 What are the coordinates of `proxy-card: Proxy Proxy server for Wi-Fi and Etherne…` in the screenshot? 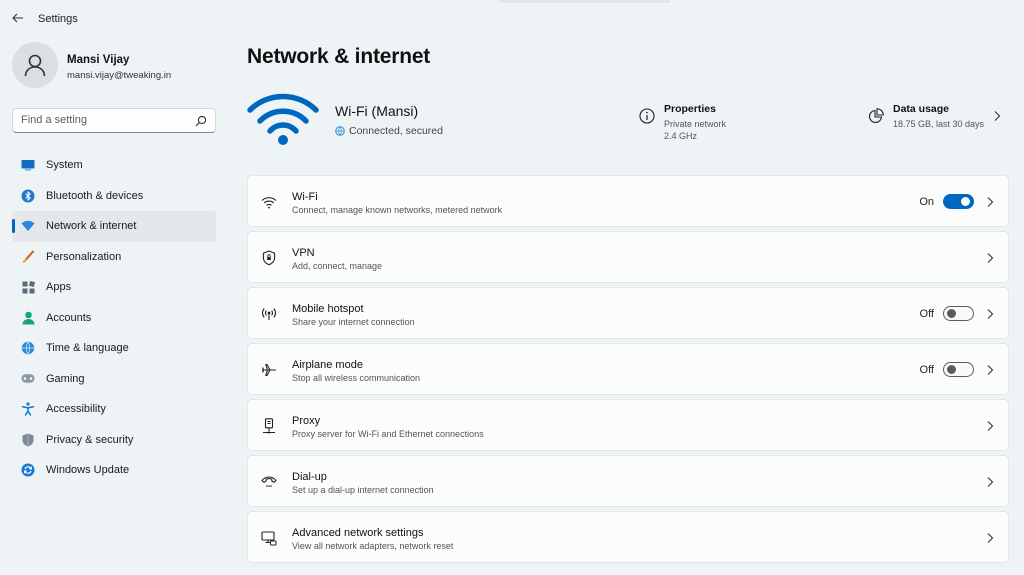 It's located at (628, 425).